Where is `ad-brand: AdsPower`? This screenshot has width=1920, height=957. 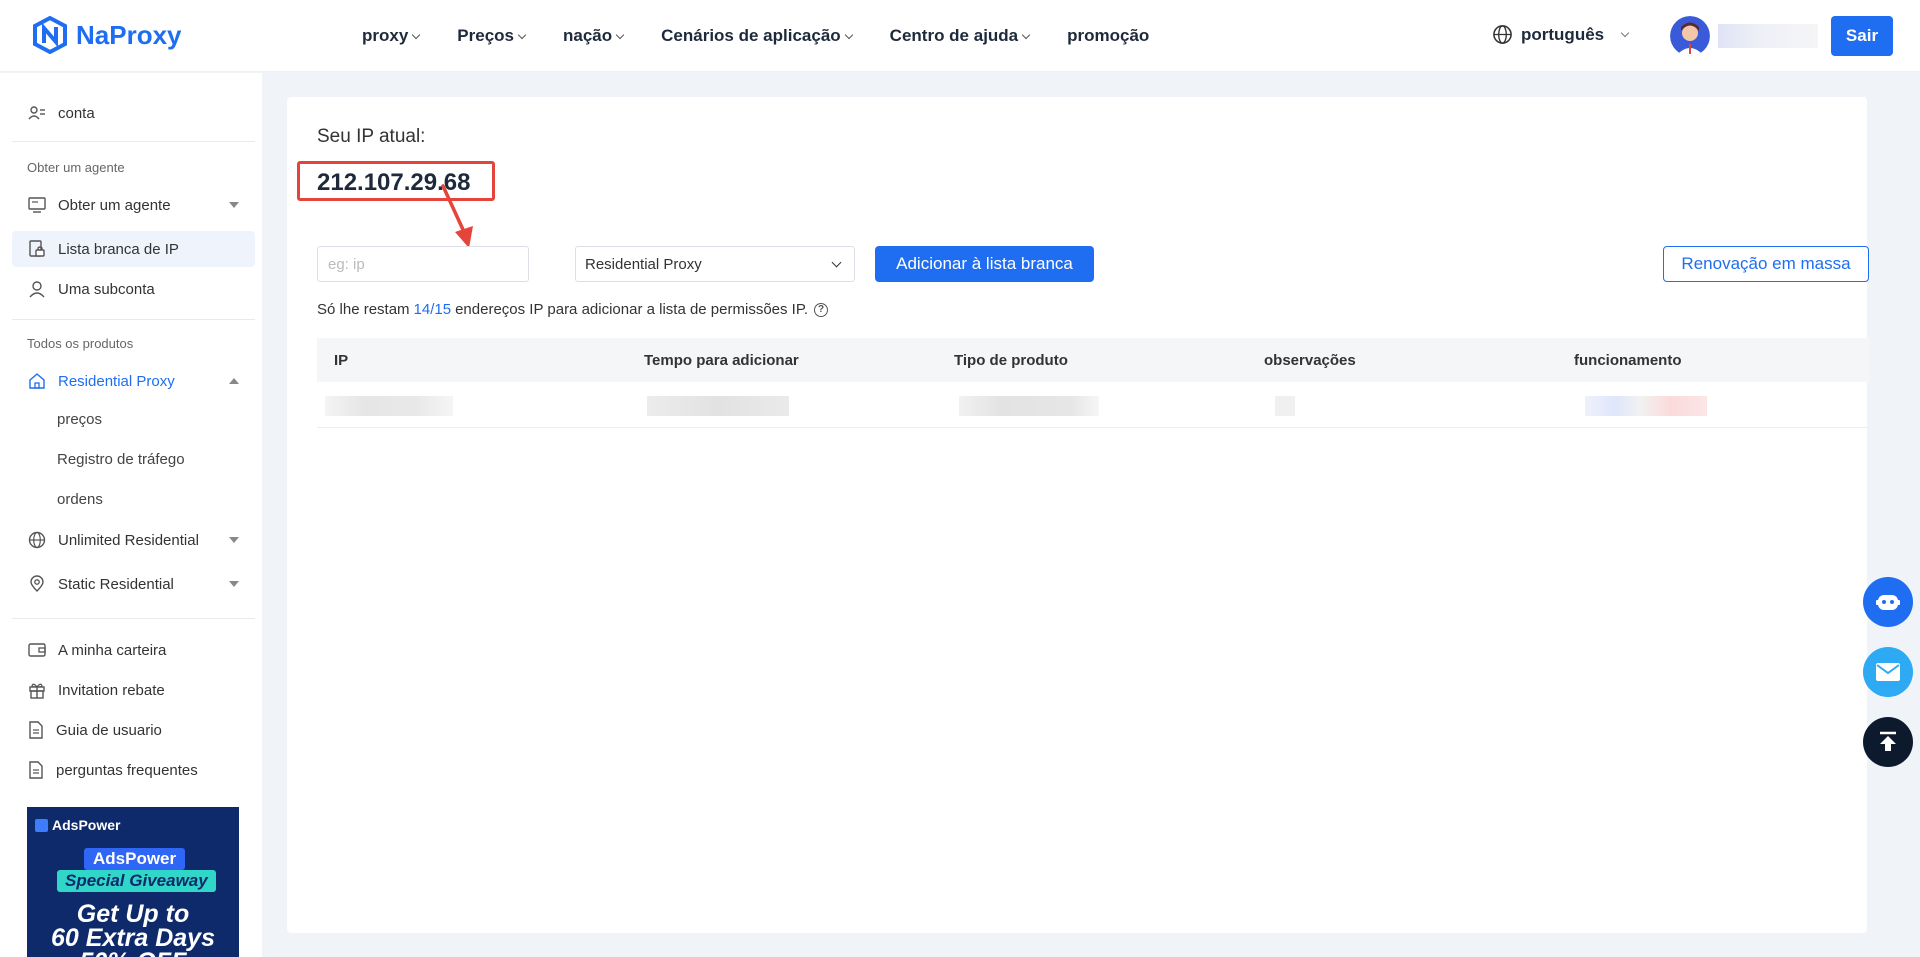 ad-brand: AdsPower is located at coordinates (77, 825).